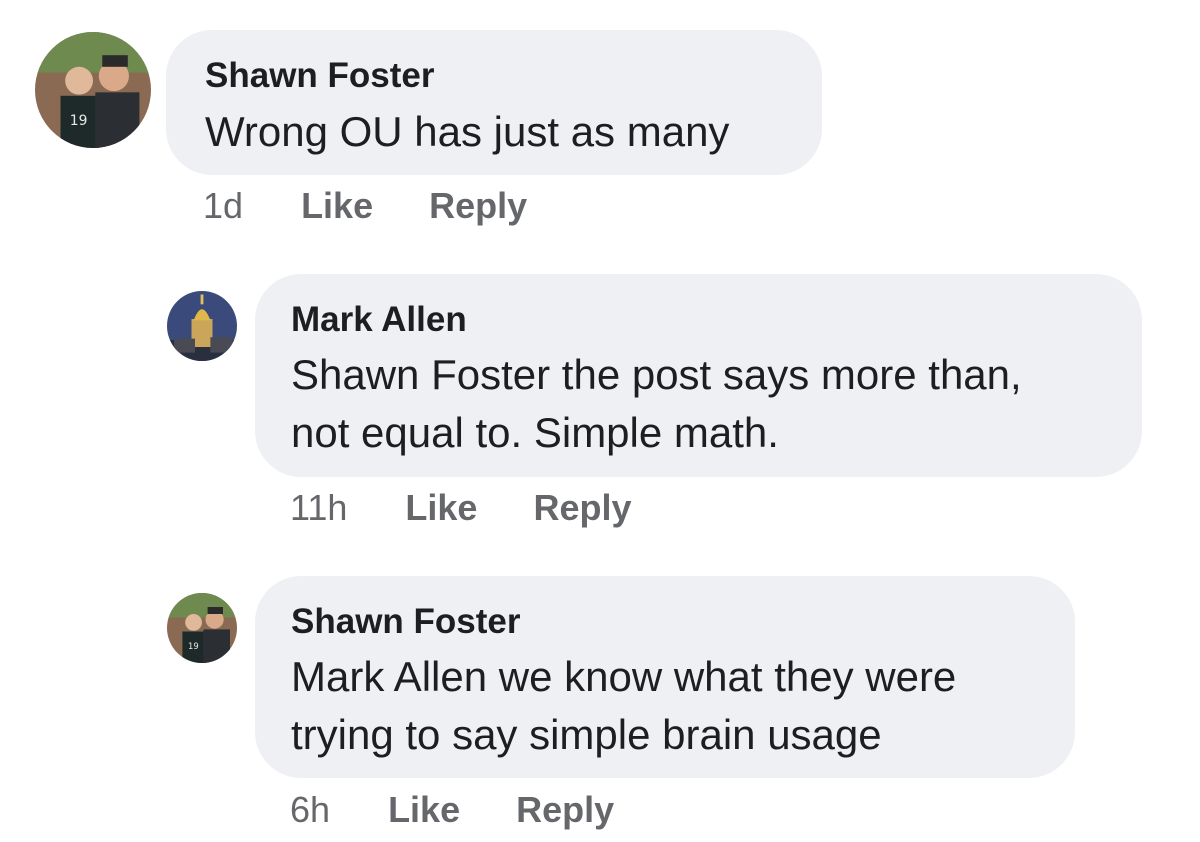  What do you see at coordinates (656, 374) in the screenshot?
I see `comment-text: Shawn Foster the post says more than,` at bounding box center [656, 374].